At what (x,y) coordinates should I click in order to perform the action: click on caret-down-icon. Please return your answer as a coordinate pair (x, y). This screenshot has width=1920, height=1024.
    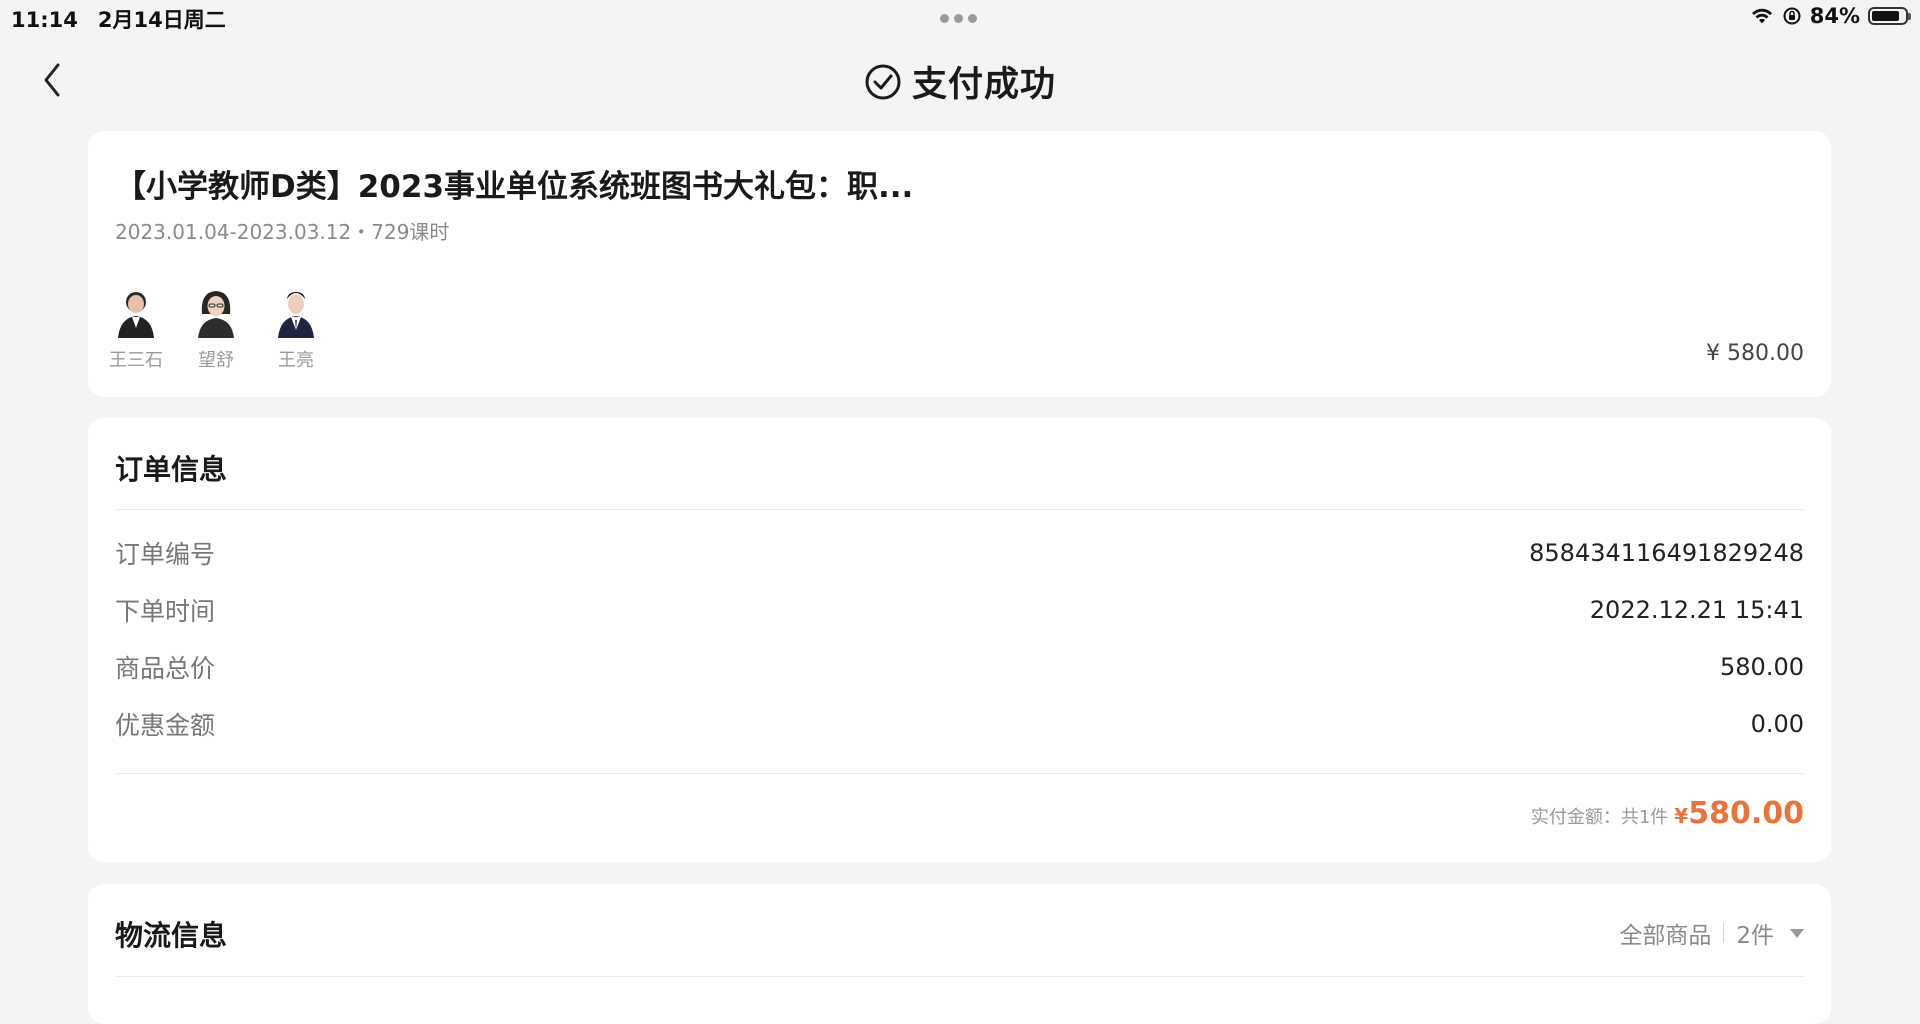
    Looking at the image, I should click on (1797, 933).